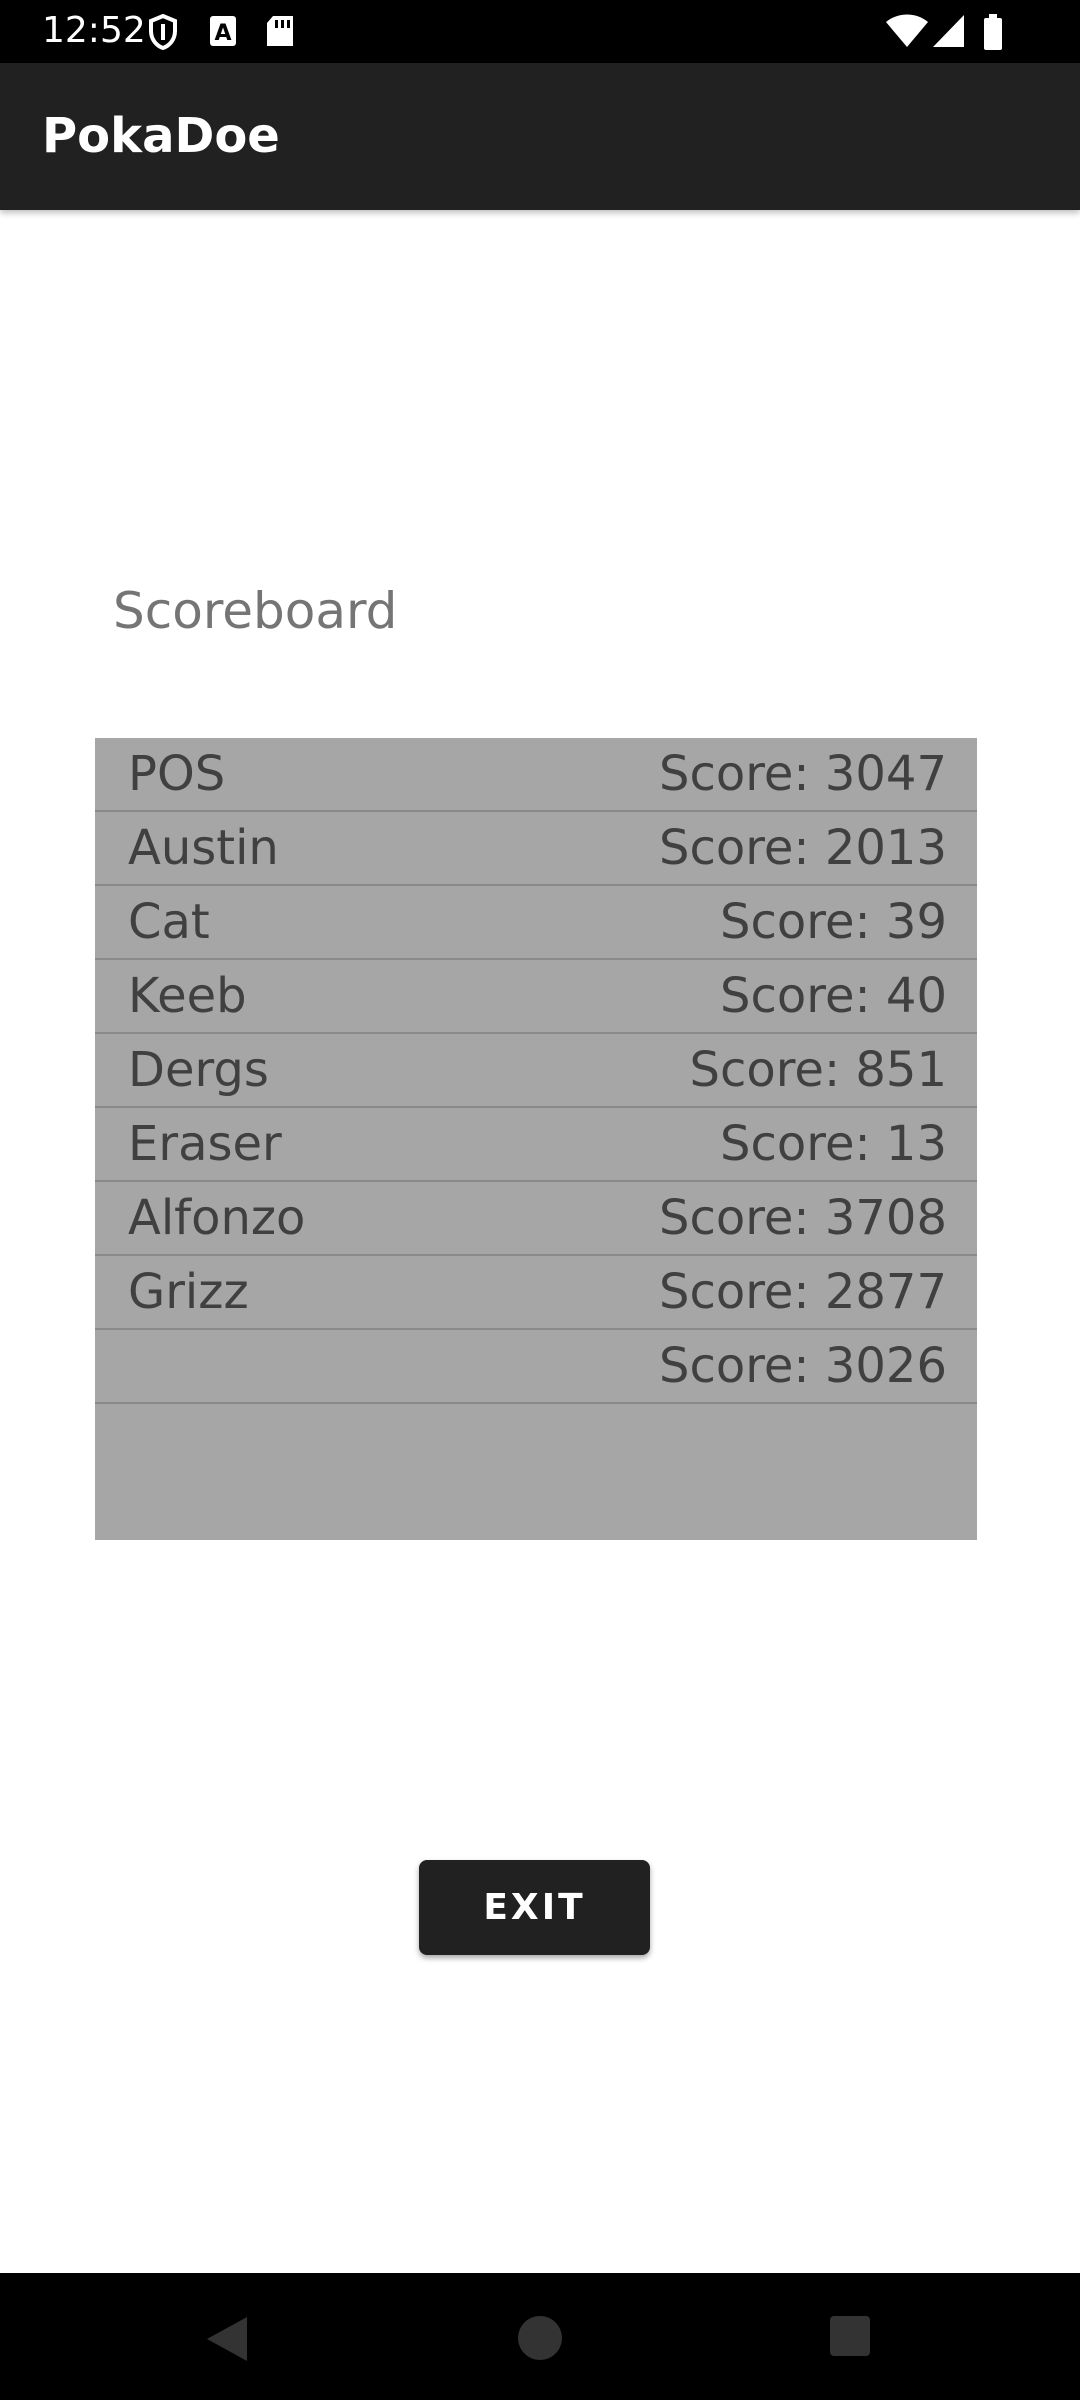  I want to click on player-score: Score: 3708, so click(802, 1218).